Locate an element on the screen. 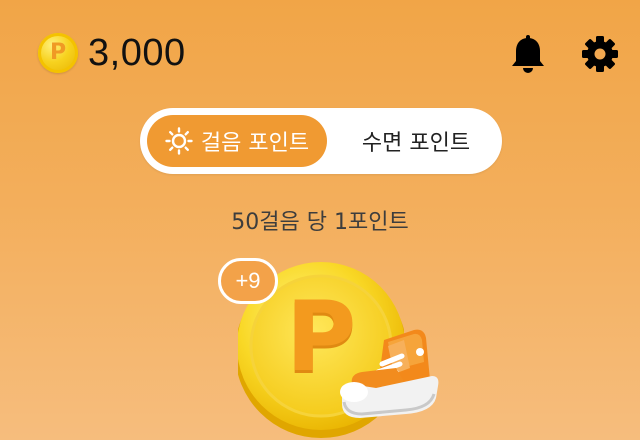  gear-icon is located at coordinates (600, 54).